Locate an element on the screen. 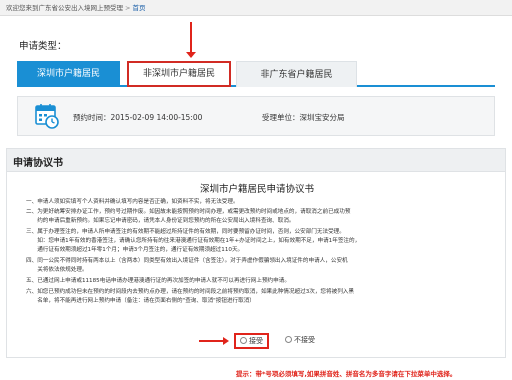 The height and width of the screenshot is (380, 512). accept-radio-label: 接受 is located at coordinates (256, 341).